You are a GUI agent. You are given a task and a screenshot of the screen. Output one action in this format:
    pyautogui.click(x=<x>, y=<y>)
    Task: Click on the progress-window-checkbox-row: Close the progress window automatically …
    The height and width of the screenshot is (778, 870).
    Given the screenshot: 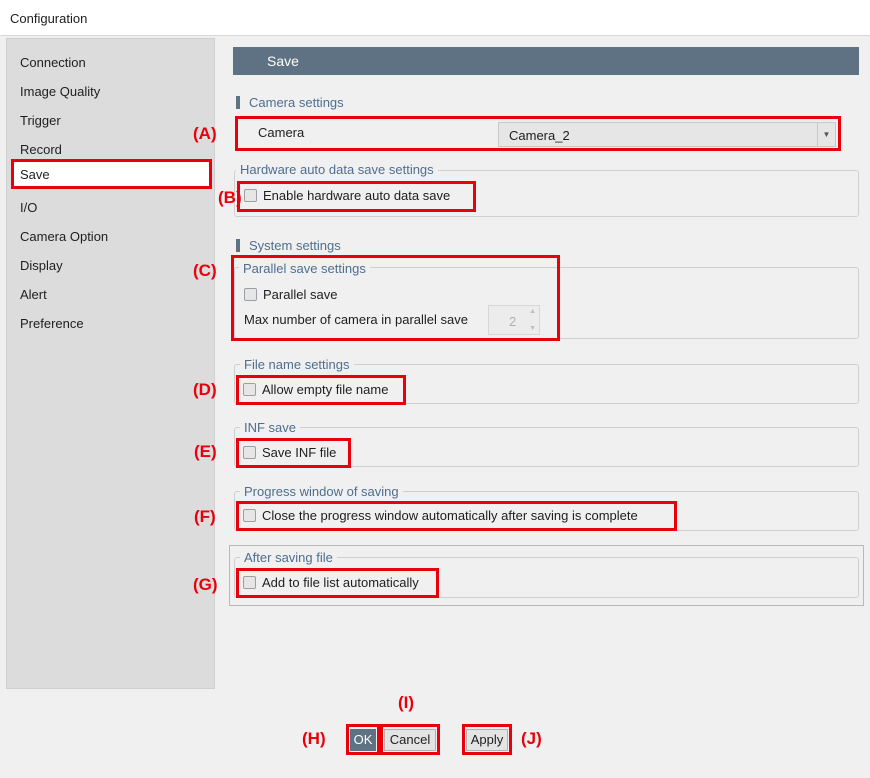 What is the action you would take?
    pyautogui.click(x=440, y=515)
    